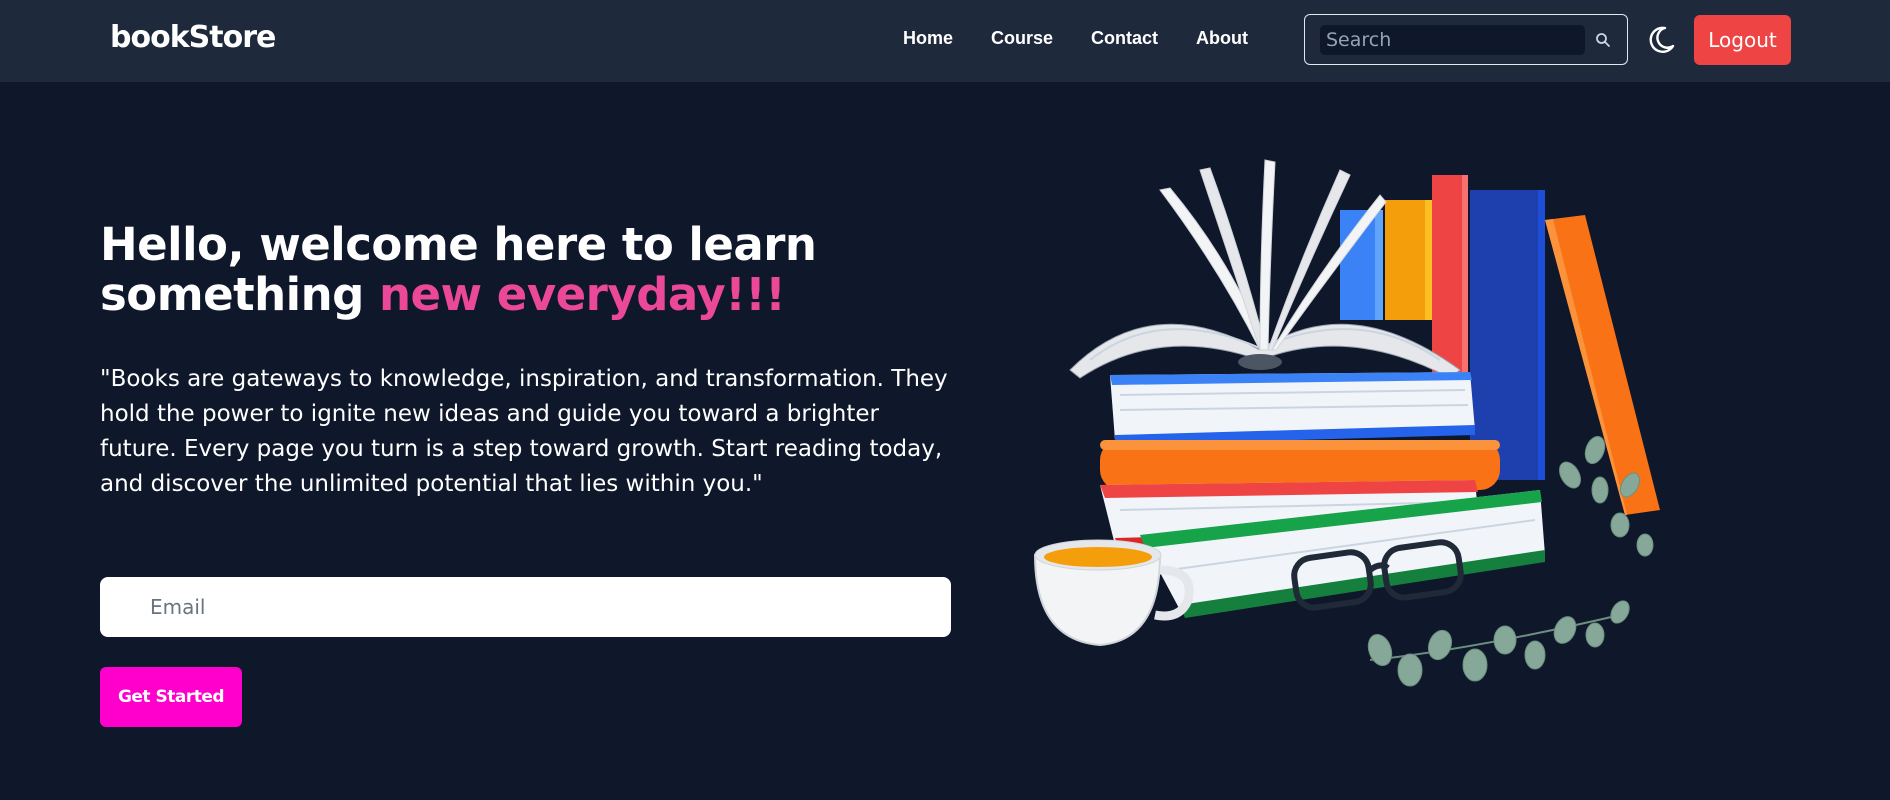  What do you see at coordinates (928, 38) in the screenshot?
I see `nav-link-home: Home` at bounding box center [928, 38].